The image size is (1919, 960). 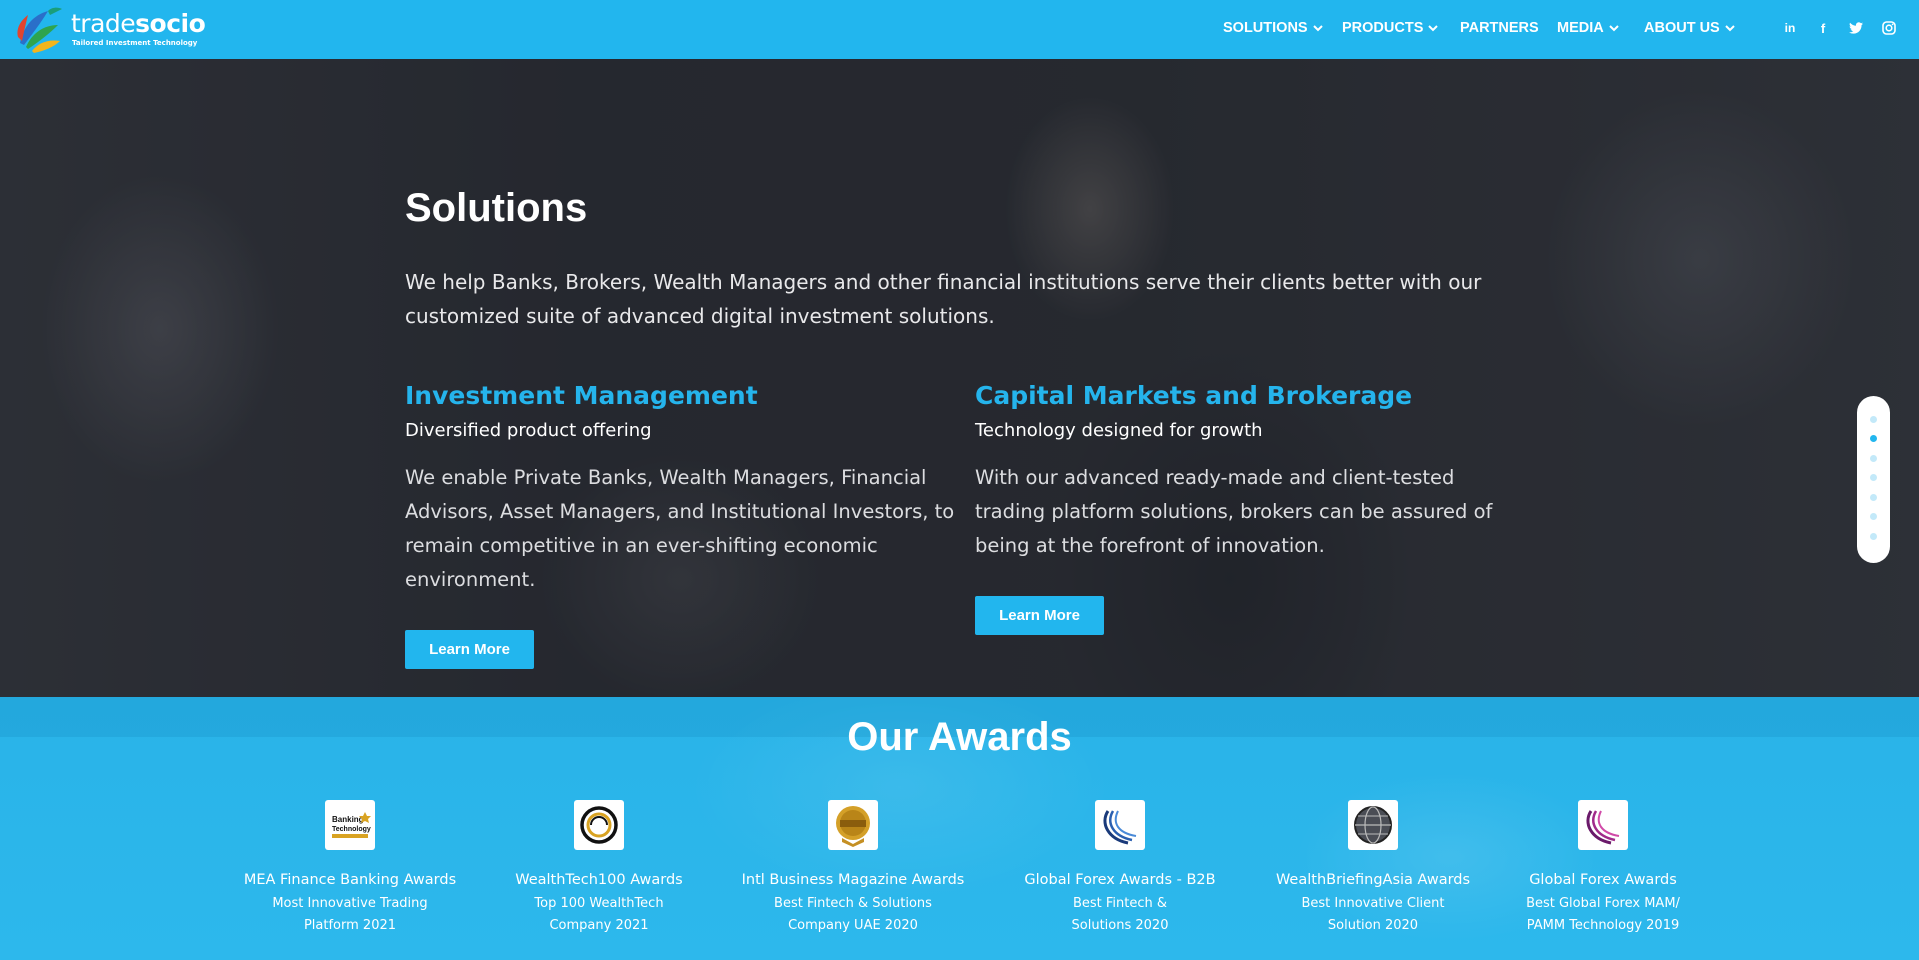 I want to click on intl-business-magazine-award-logo, so click(x=853, y=825).